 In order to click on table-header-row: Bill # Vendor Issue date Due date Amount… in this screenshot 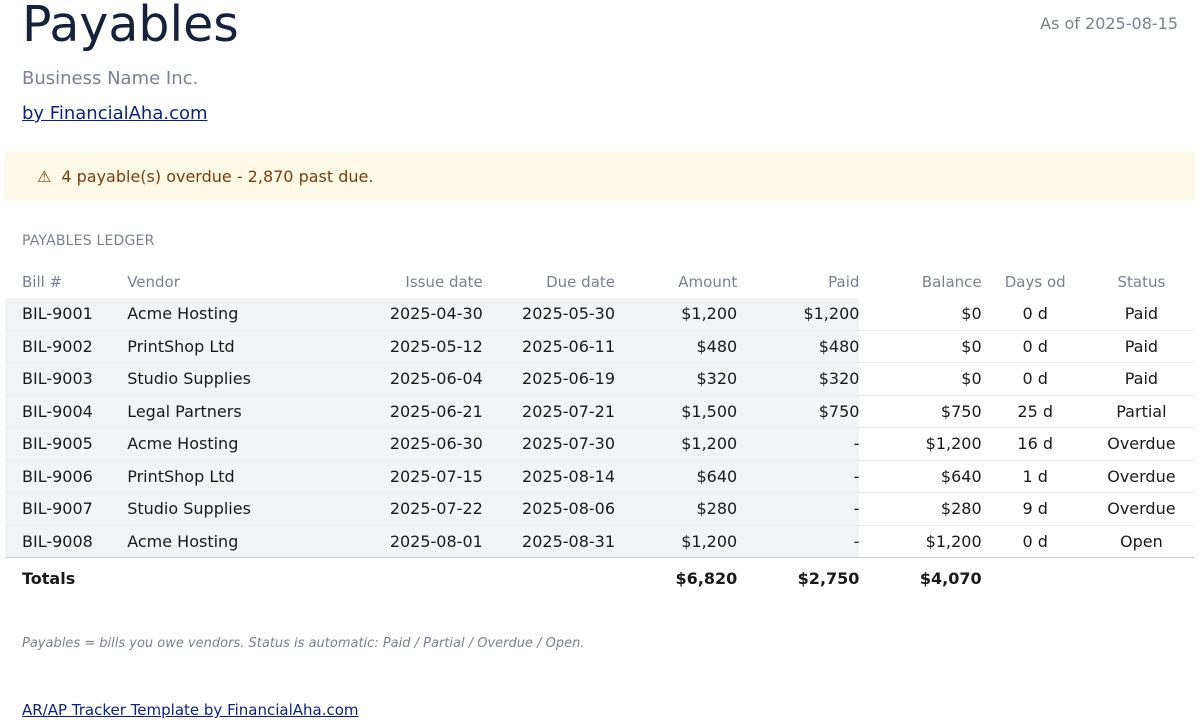, I will do `click(599, 282)`.